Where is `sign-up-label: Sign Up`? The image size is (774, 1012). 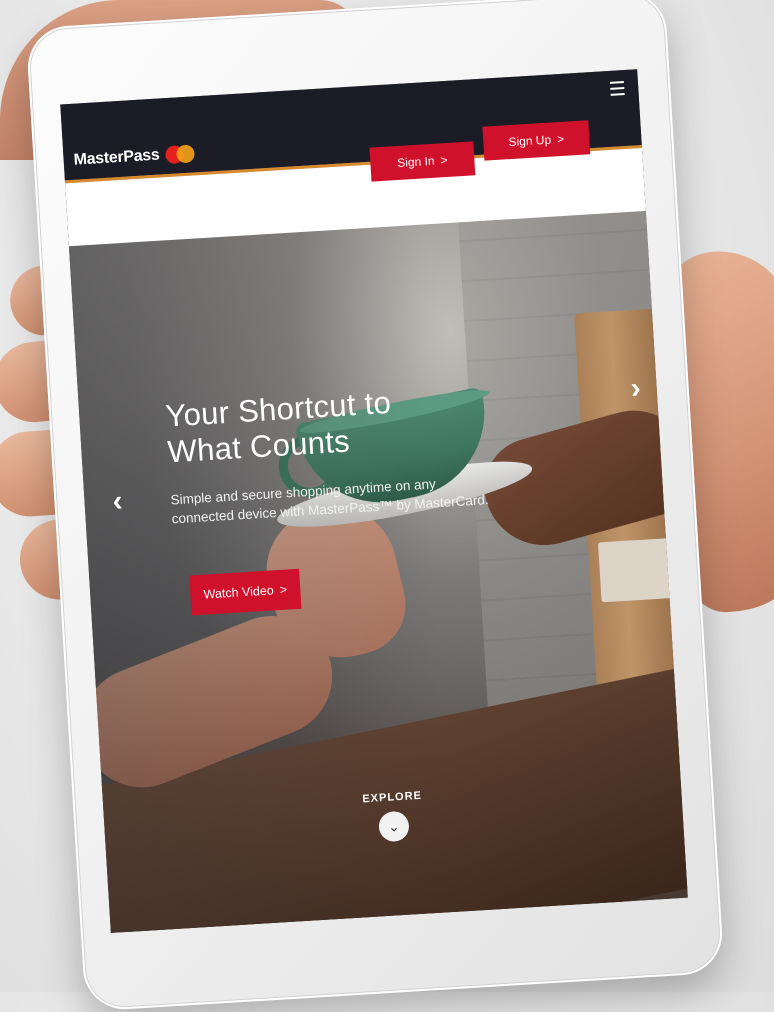
sign-up-label: Sign Up is located at coordinates (530, 141).